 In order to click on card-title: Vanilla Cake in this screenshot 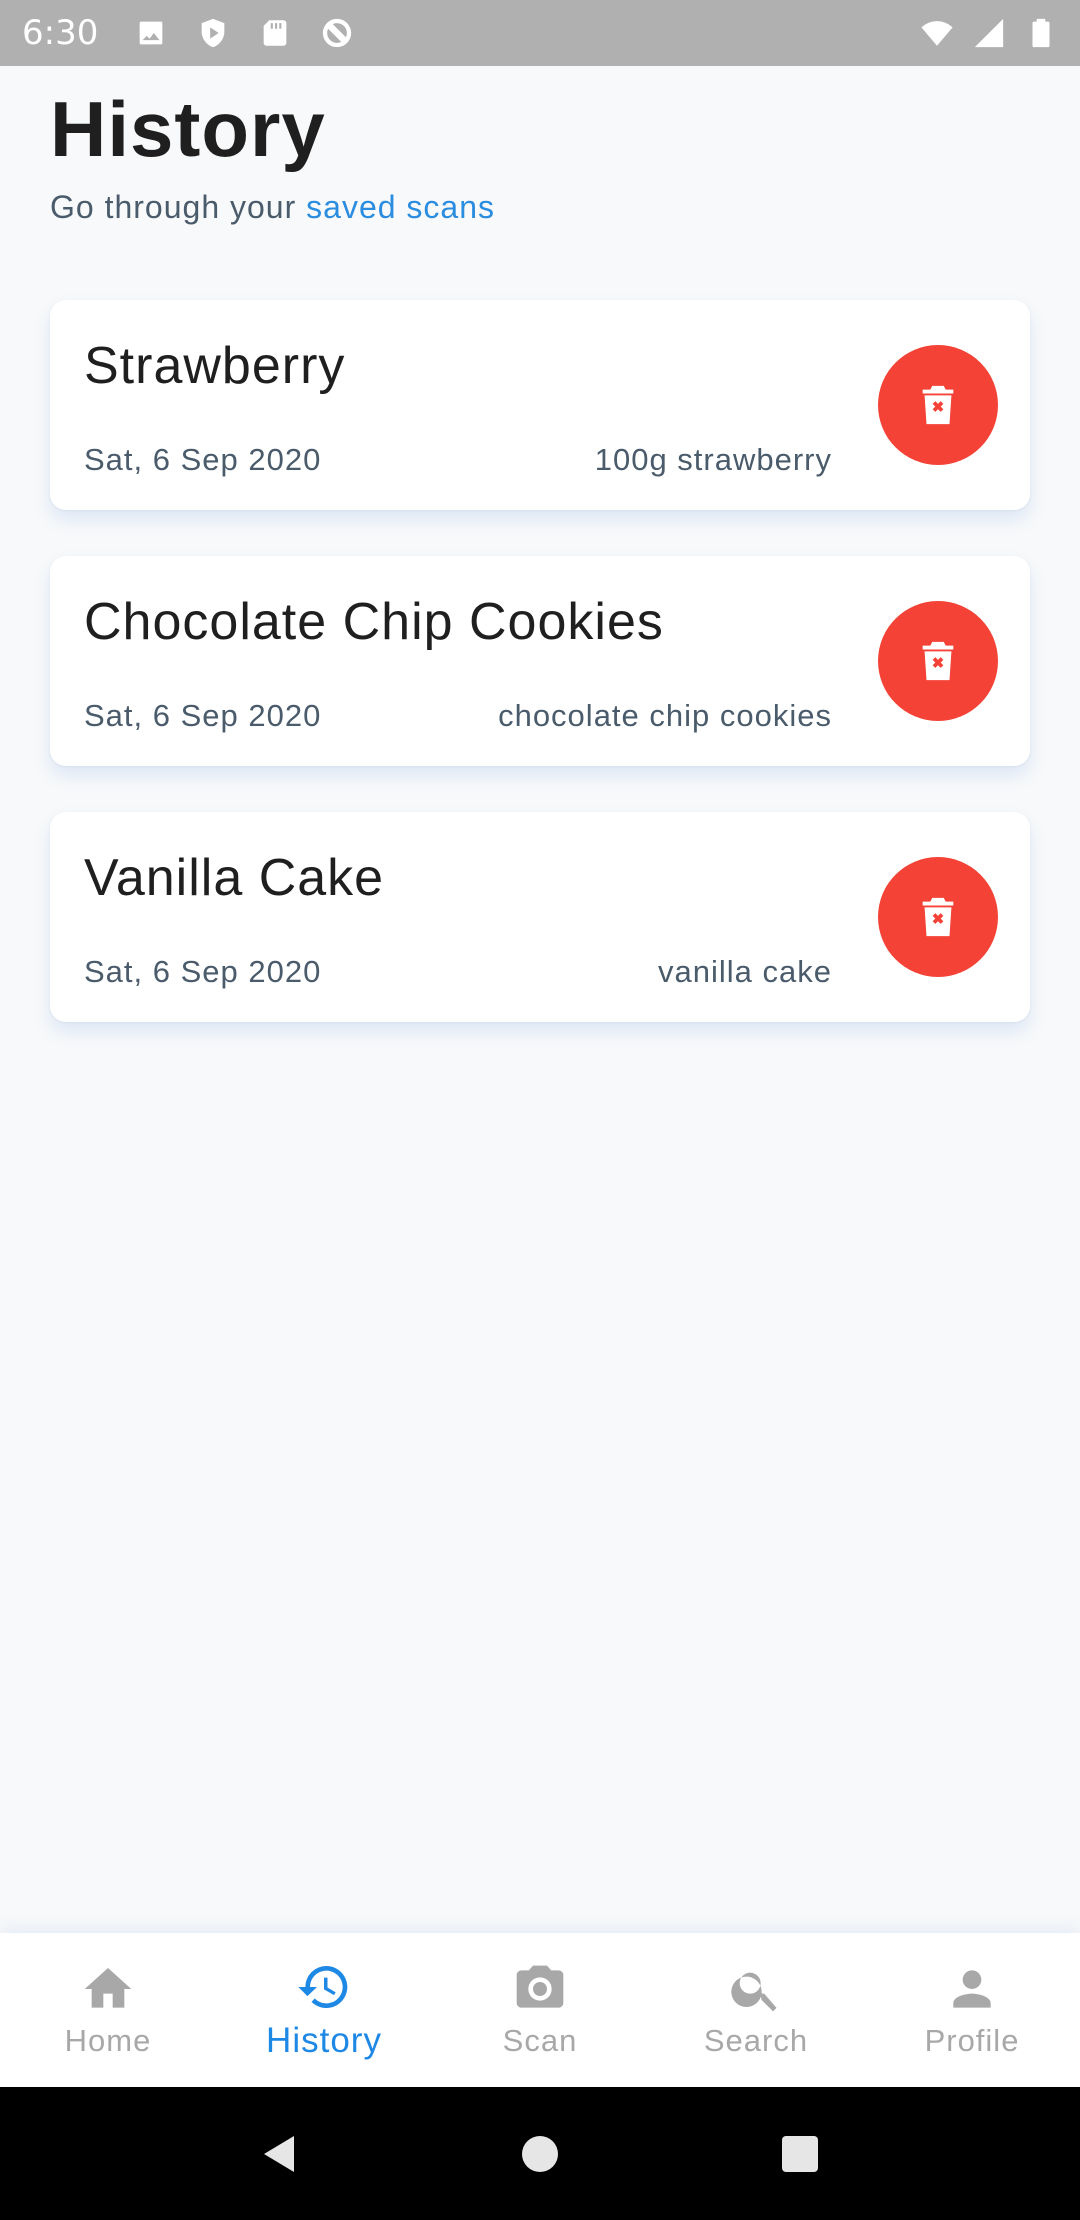, I will do `click(234, 878)`.